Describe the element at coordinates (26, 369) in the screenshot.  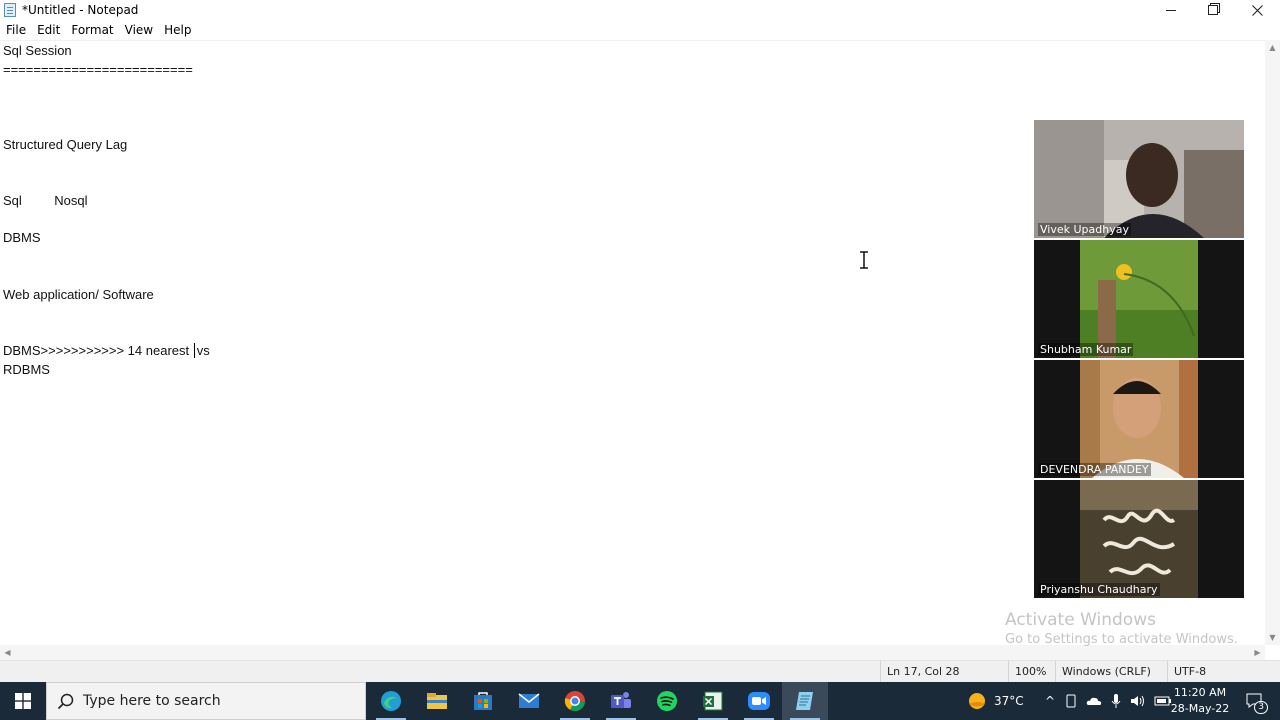
I see `editor-line: RDBMS` at that location.